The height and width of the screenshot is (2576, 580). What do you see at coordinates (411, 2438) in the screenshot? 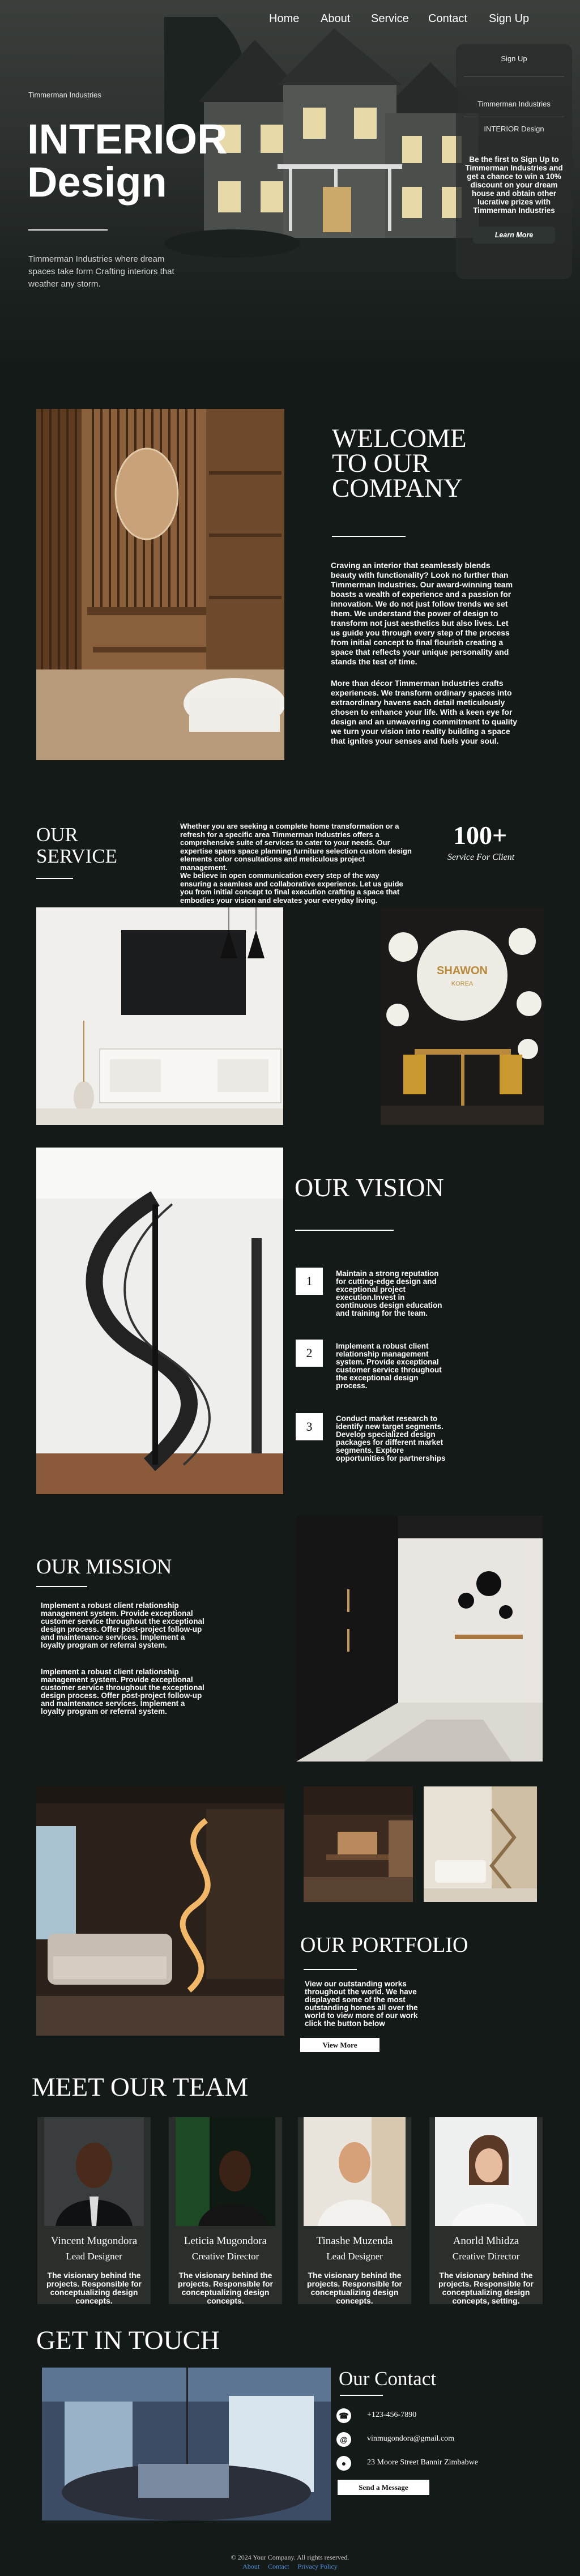
I see `contact-email: vinmugondora@gmail.com` at bounding box center [411, 2438].